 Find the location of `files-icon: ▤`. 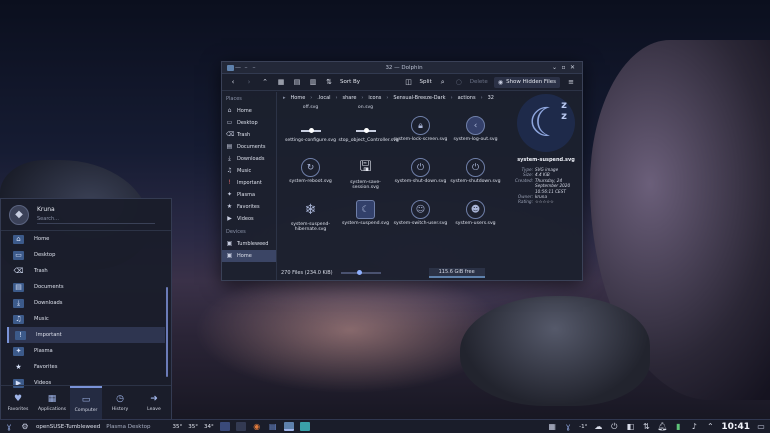

files-icon: ▤ is located at coordinates (273, 426).